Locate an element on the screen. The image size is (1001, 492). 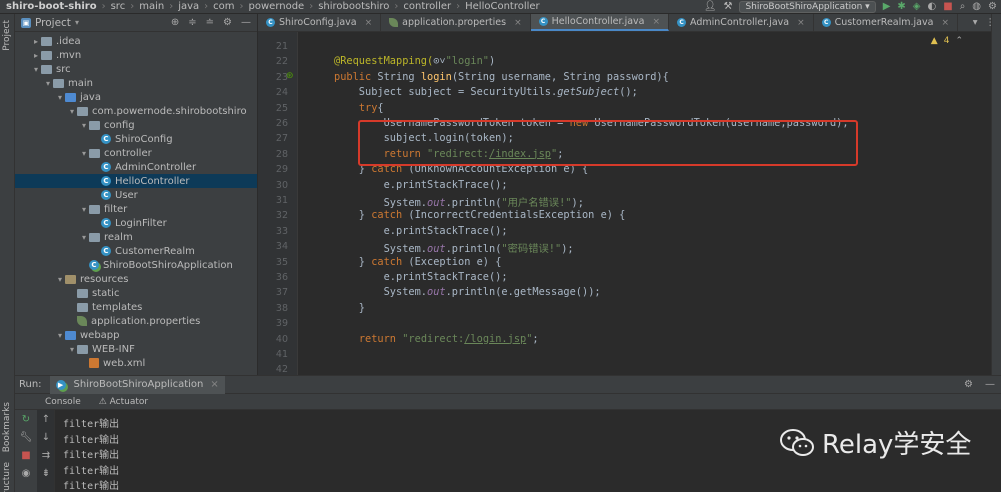
tree-item: ▾ com.powernode.shirobootshiro is located at coordinates (136, 111).